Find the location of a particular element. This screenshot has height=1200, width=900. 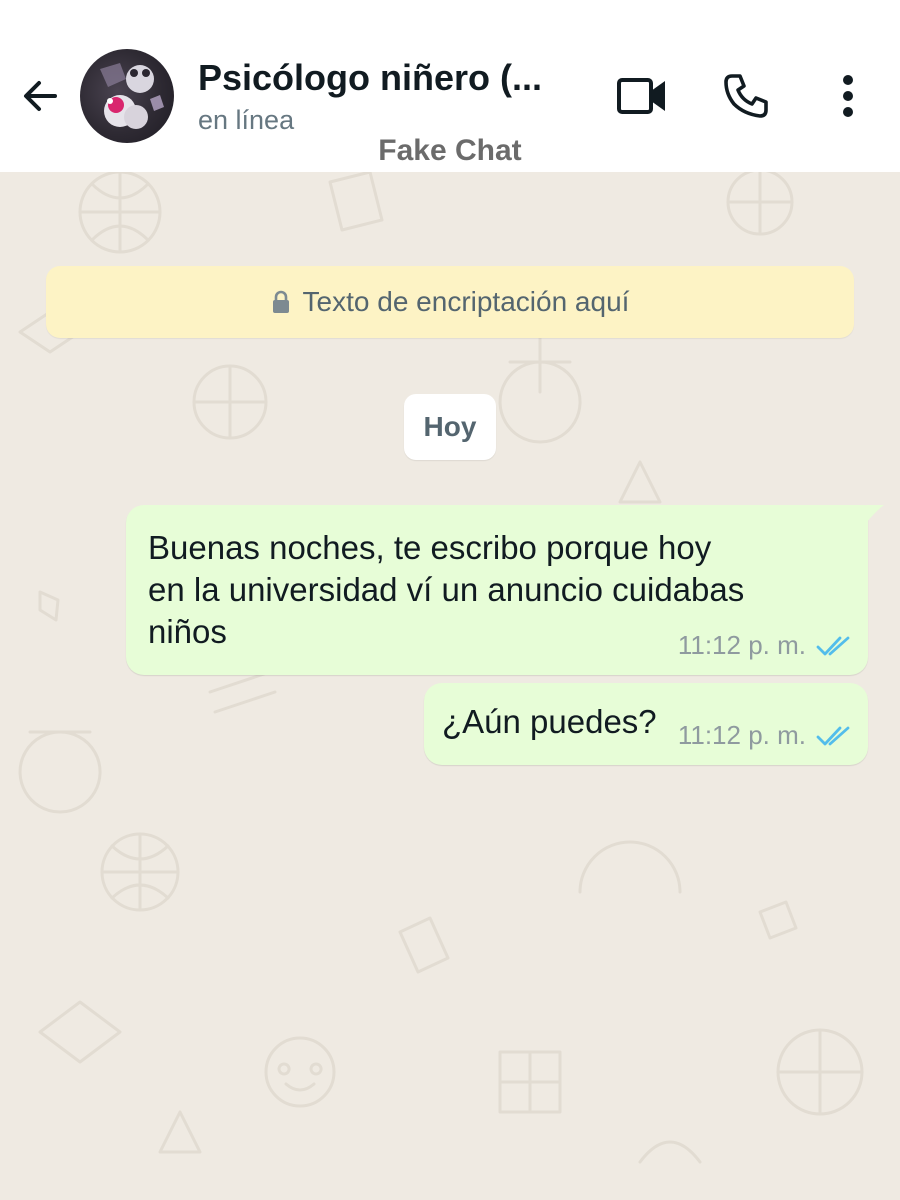

phone-icon is located at coordinates (746, 98).